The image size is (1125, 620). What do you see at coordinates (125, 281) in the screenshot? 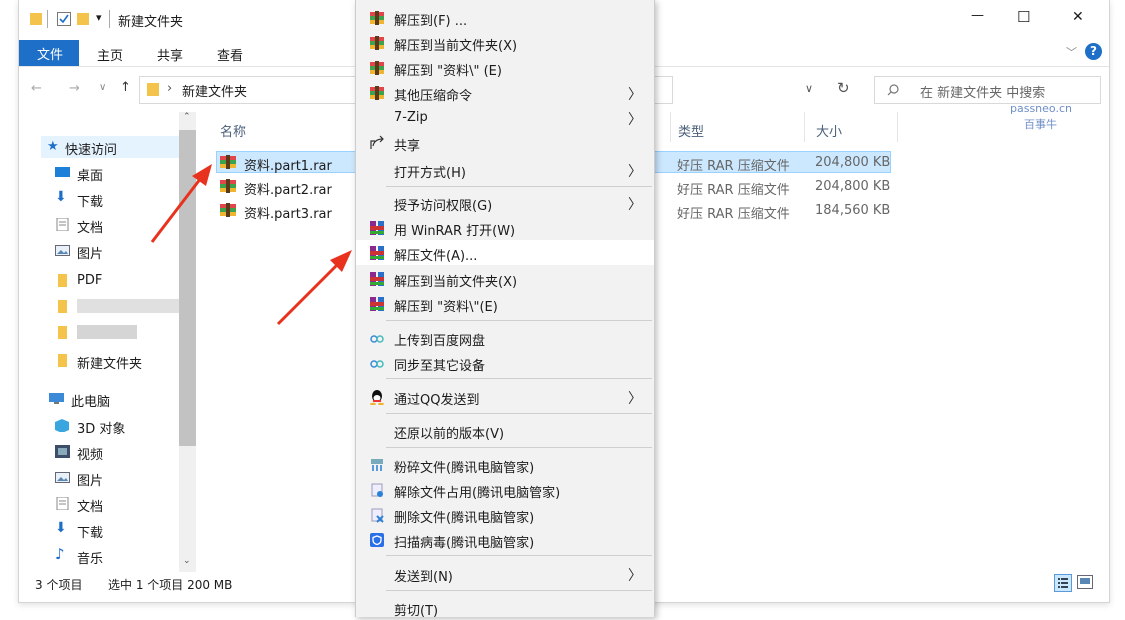
I see `nav-item-pdf: PDF` at bounding box center [125, 281].